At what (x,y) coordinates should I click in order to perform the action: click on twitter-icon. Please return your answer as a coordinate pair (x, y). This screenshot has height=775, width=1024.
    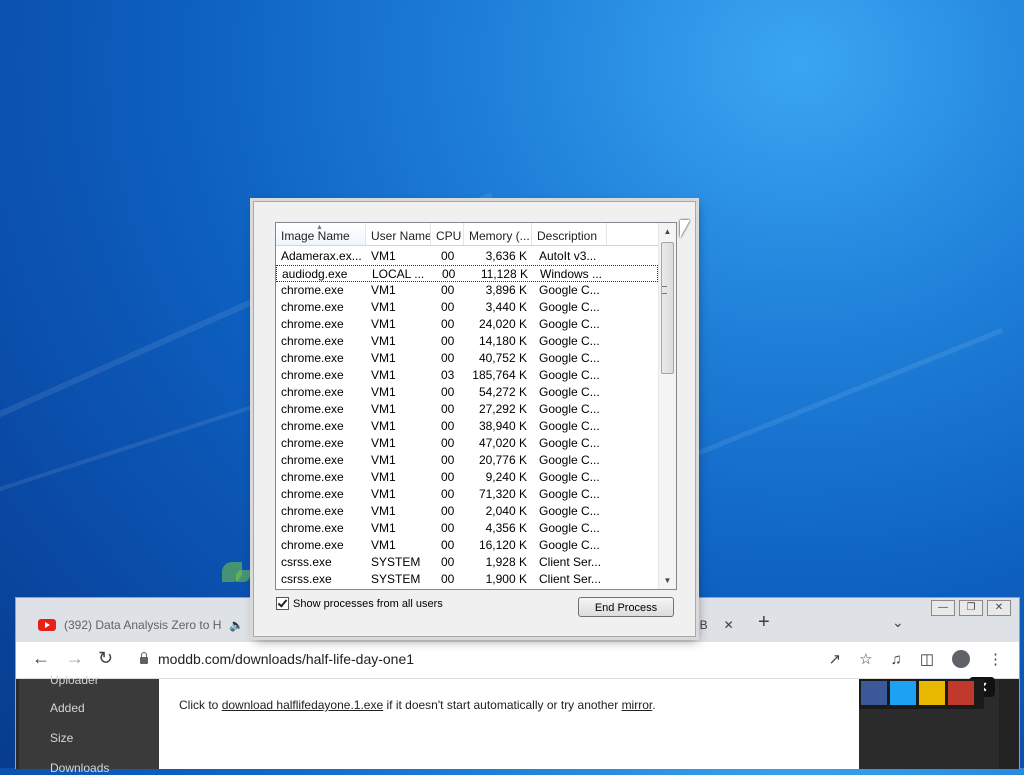
    Looking at the image, I should click on (903, 693).